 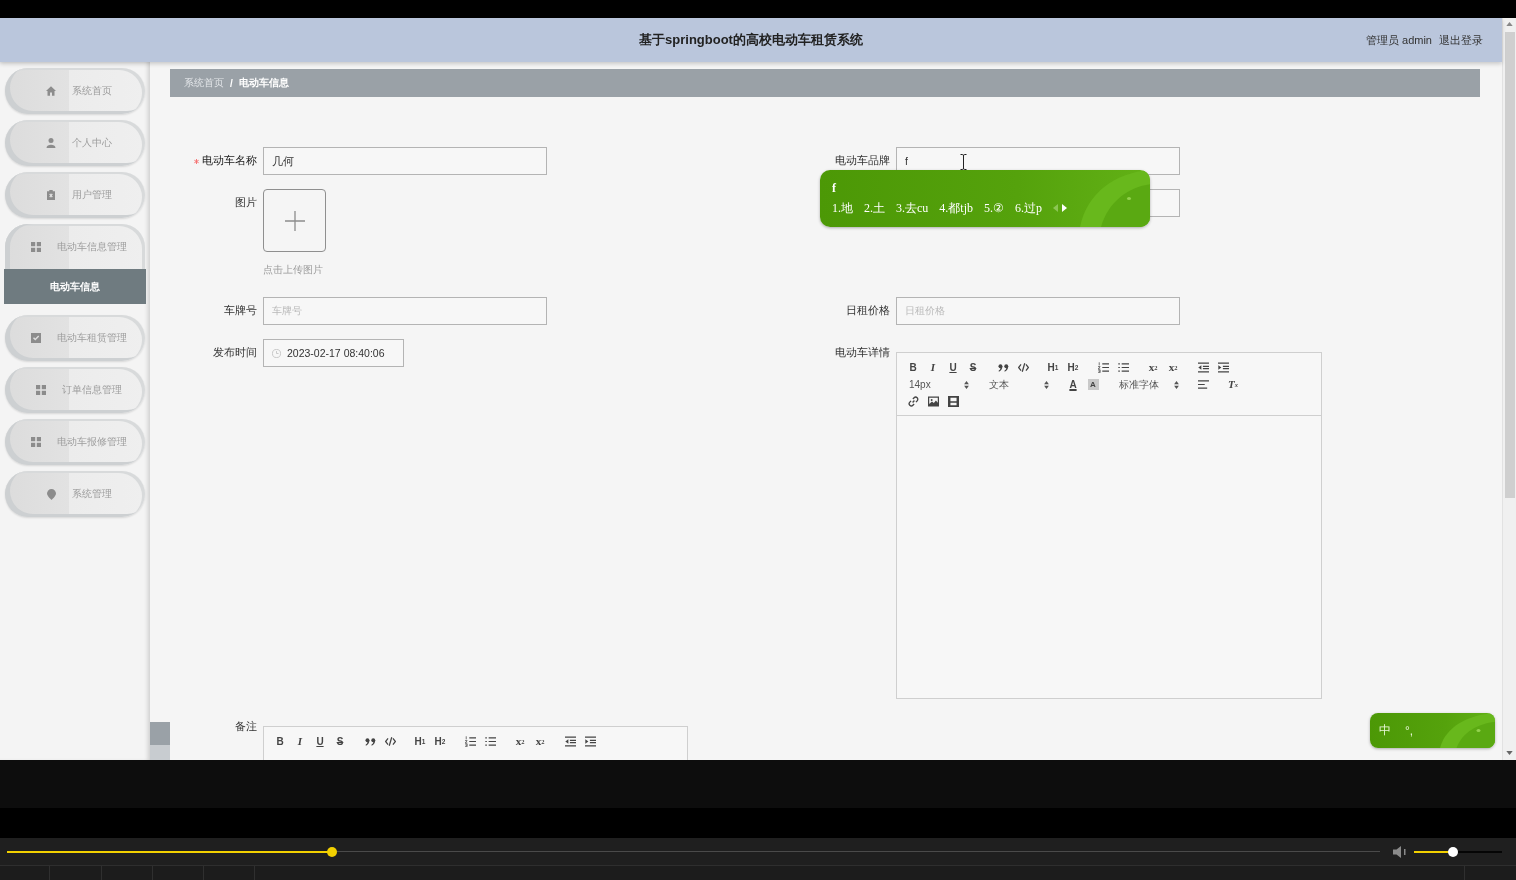 What do you see at coordinates (75, 286) in the screenshot?
I see `submenu-item: 电动车信息` at bounding box center [75, 286].